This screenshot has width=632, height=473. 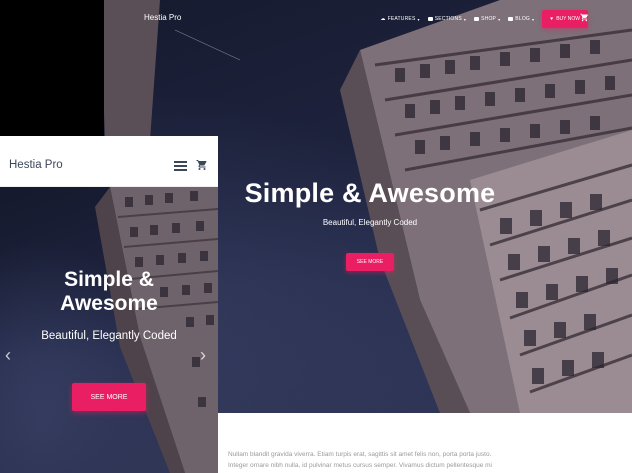 I want to click on mobile-title-line: Simple &, so click(x=109, y=279).